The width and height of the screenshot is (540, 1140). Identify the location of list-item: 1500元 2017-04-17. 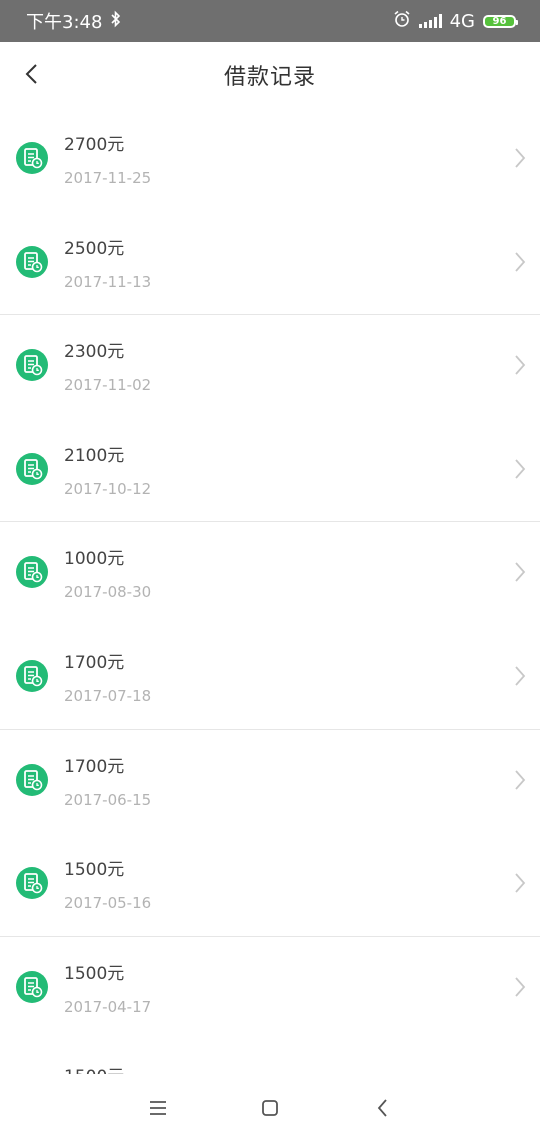
(270, 989).